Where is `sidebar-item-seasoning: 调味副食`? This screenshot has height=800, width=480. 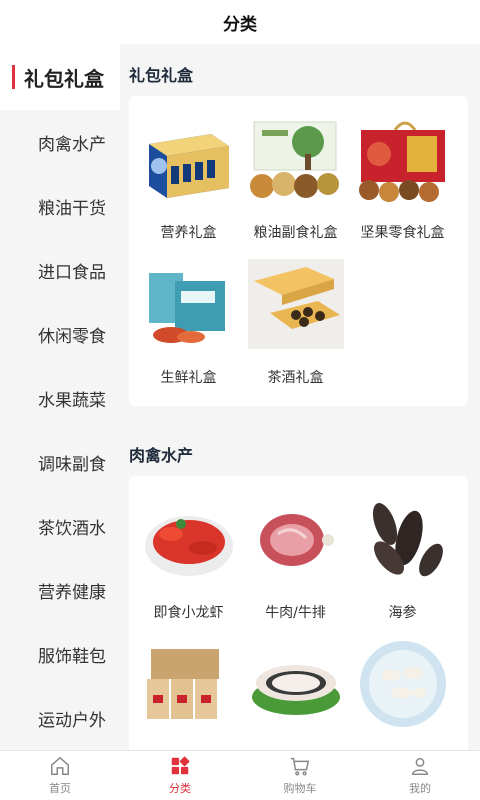 sidebar-item-seasoning: 调味副食 is located at coordinates (60, 462).